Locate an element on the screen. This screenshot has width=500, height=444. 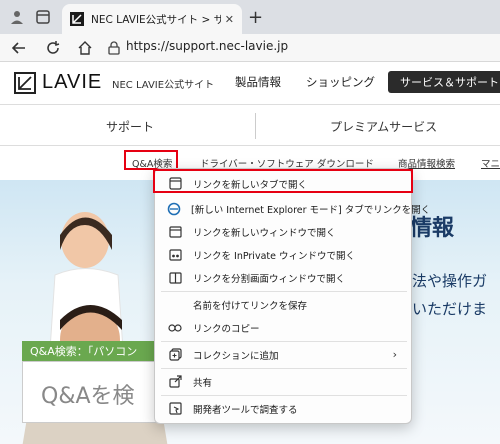
menu-open-inprivate: リンクを InPrivate ウィンドウで開く is located at coordinates (284, 254).